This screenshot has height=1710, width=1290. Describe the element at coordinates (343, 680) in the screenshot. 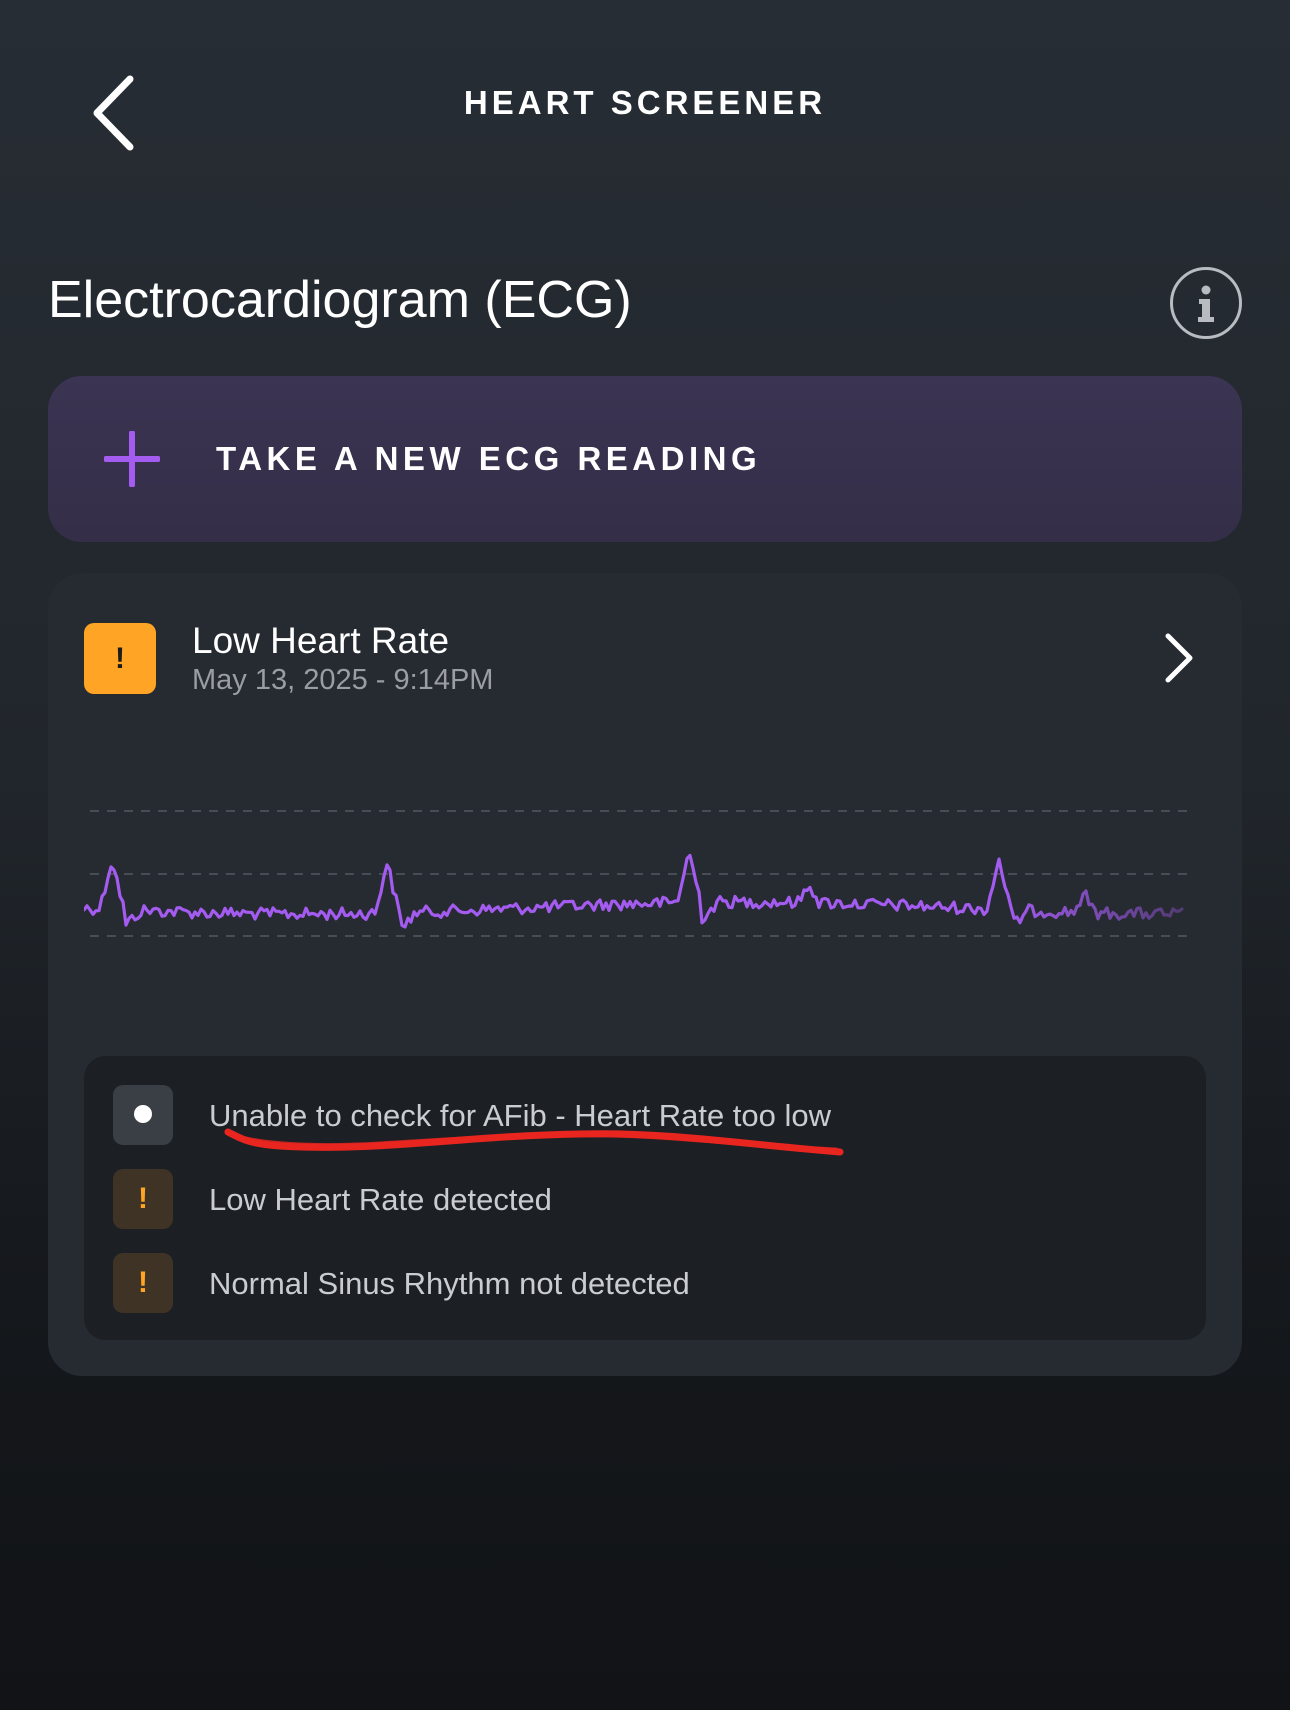

I see `result-date: May 13, 2025 - 9:14PM` at that location.